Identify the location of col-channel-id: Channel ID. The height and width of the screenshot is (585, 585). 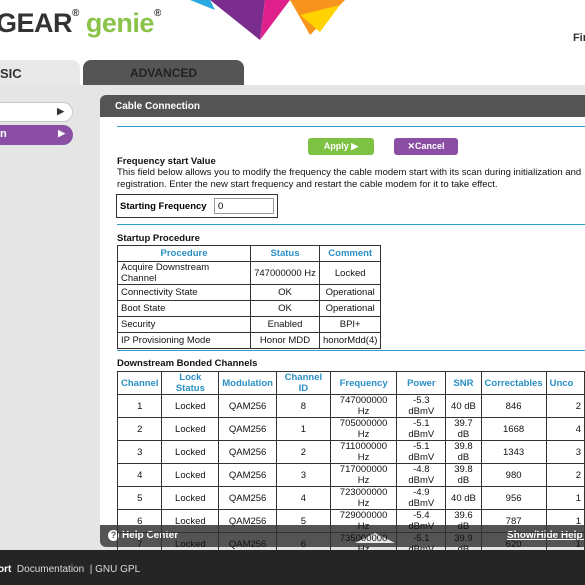
(303, 383).